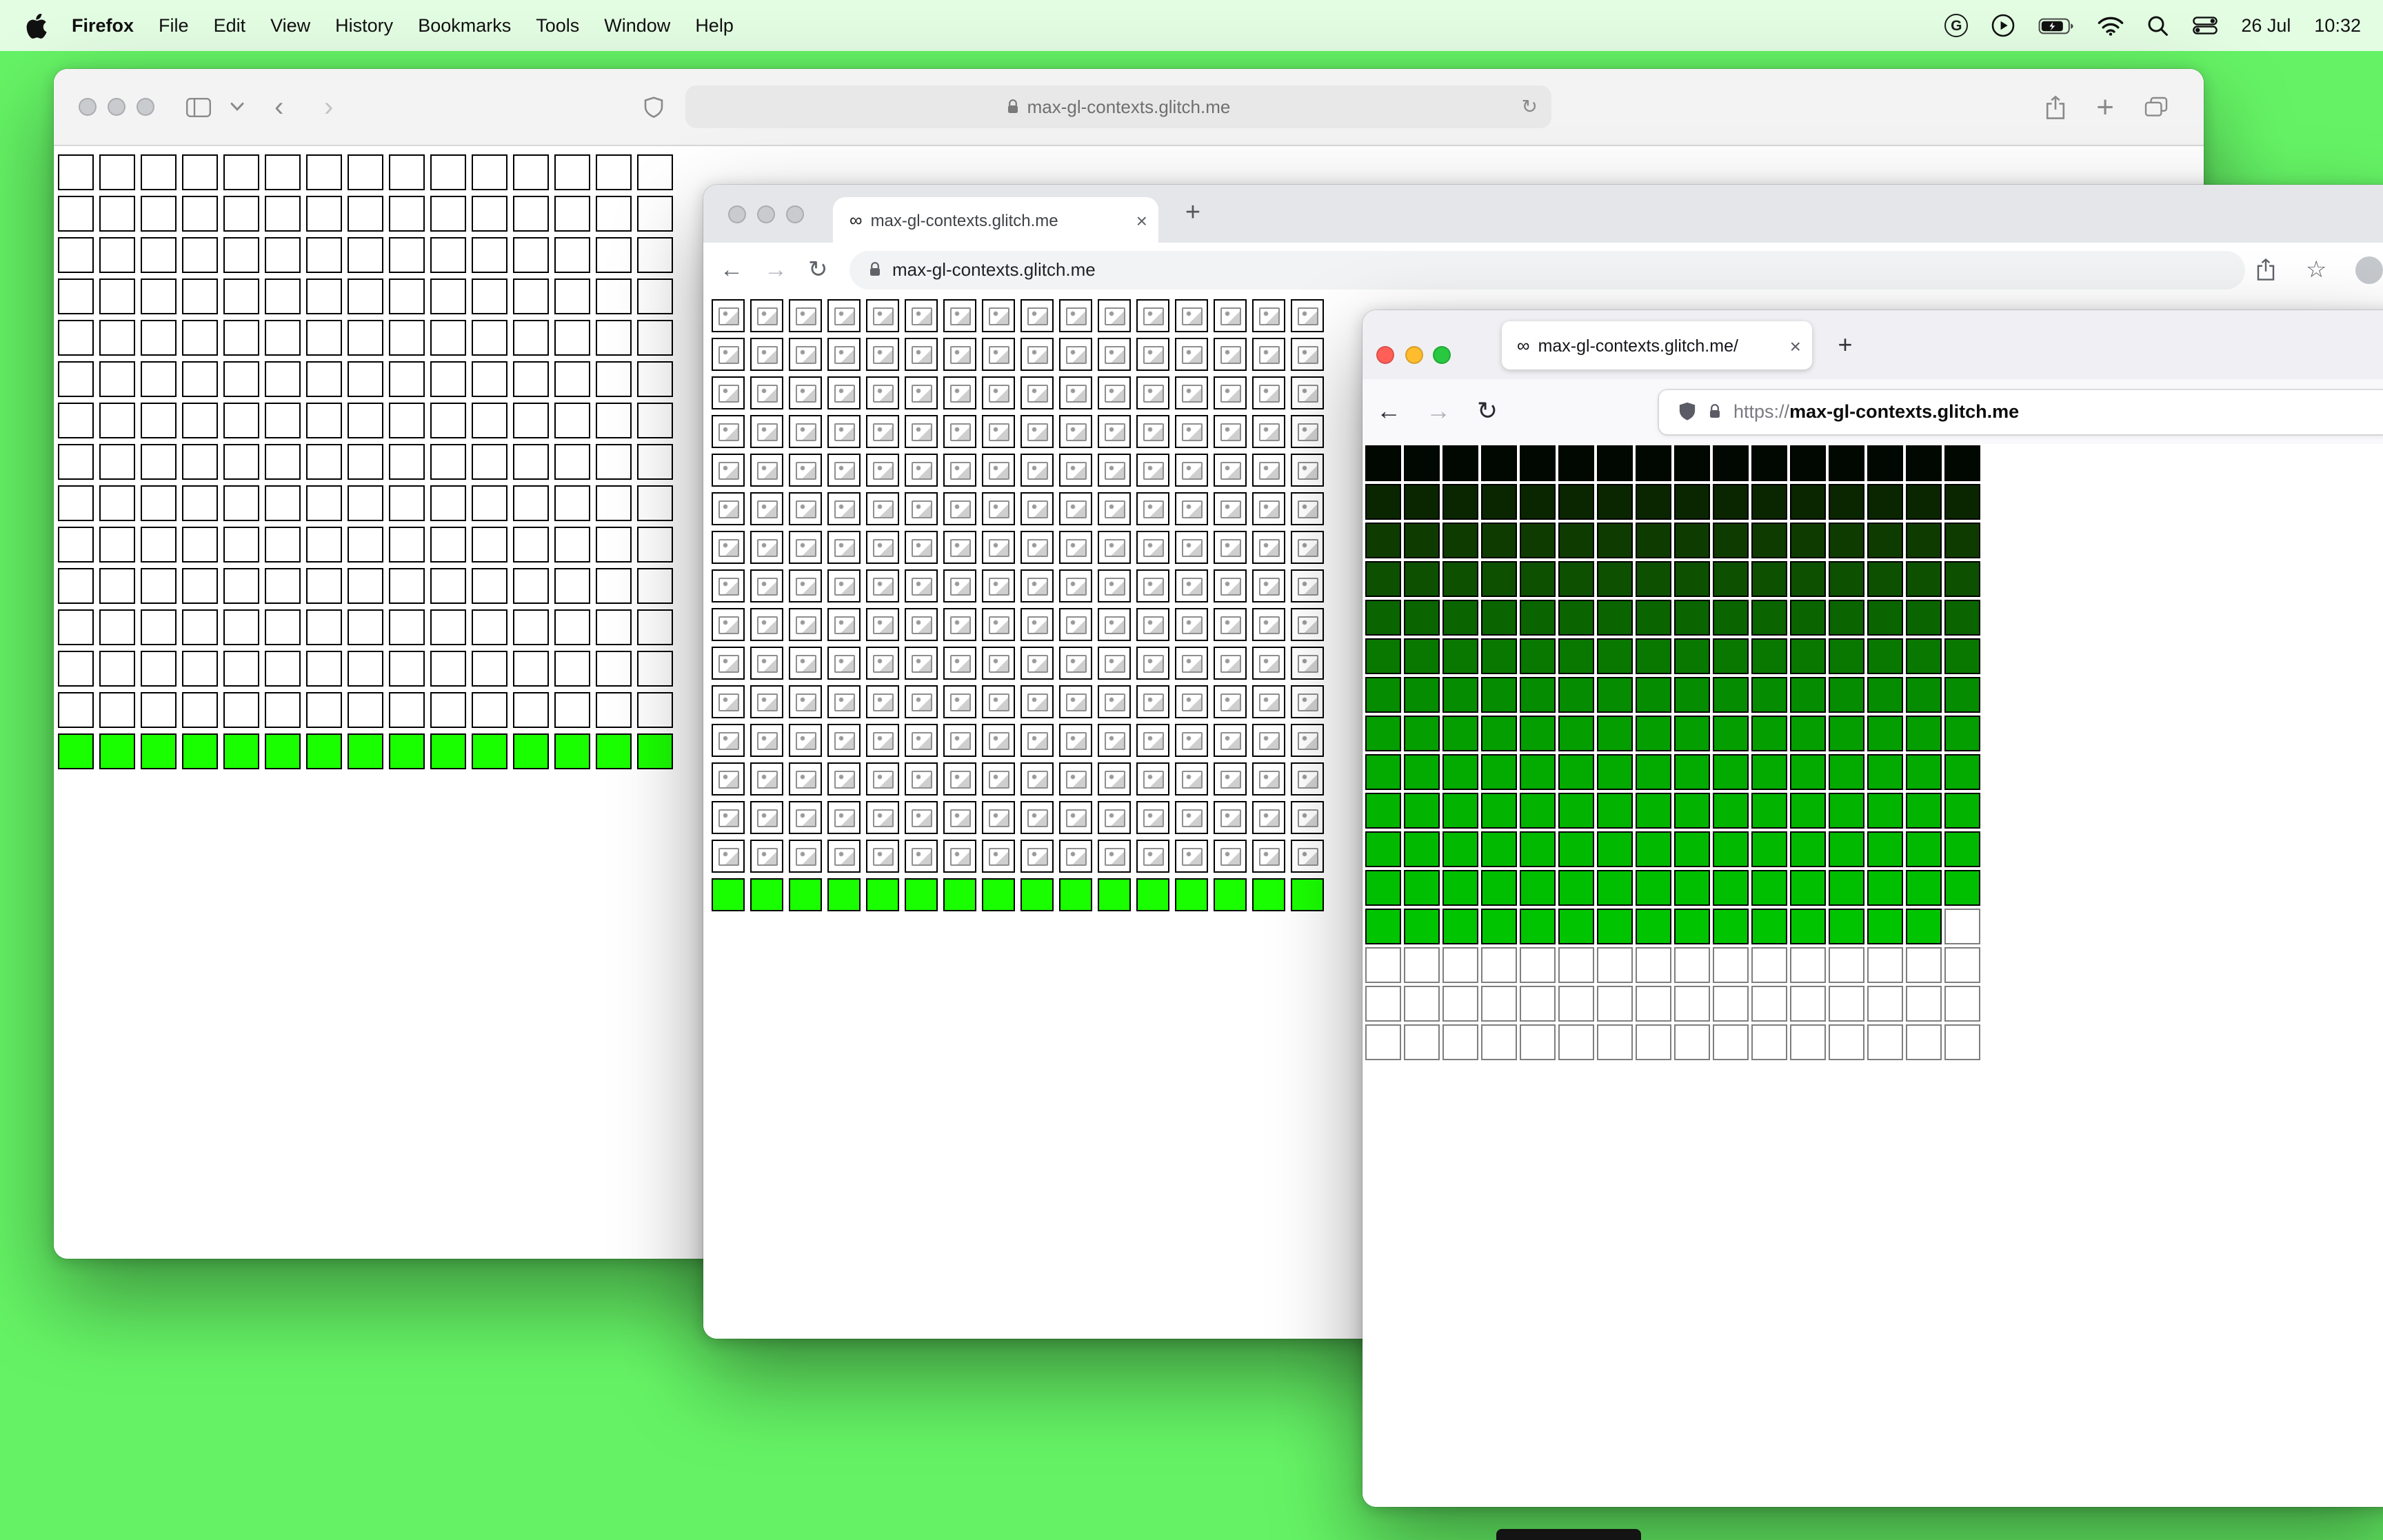 This screenshot has width=2383, height=1540. Describe the element at coordinates (290, 26) in the screenshot. I see `menu-item-view: View` at that location.